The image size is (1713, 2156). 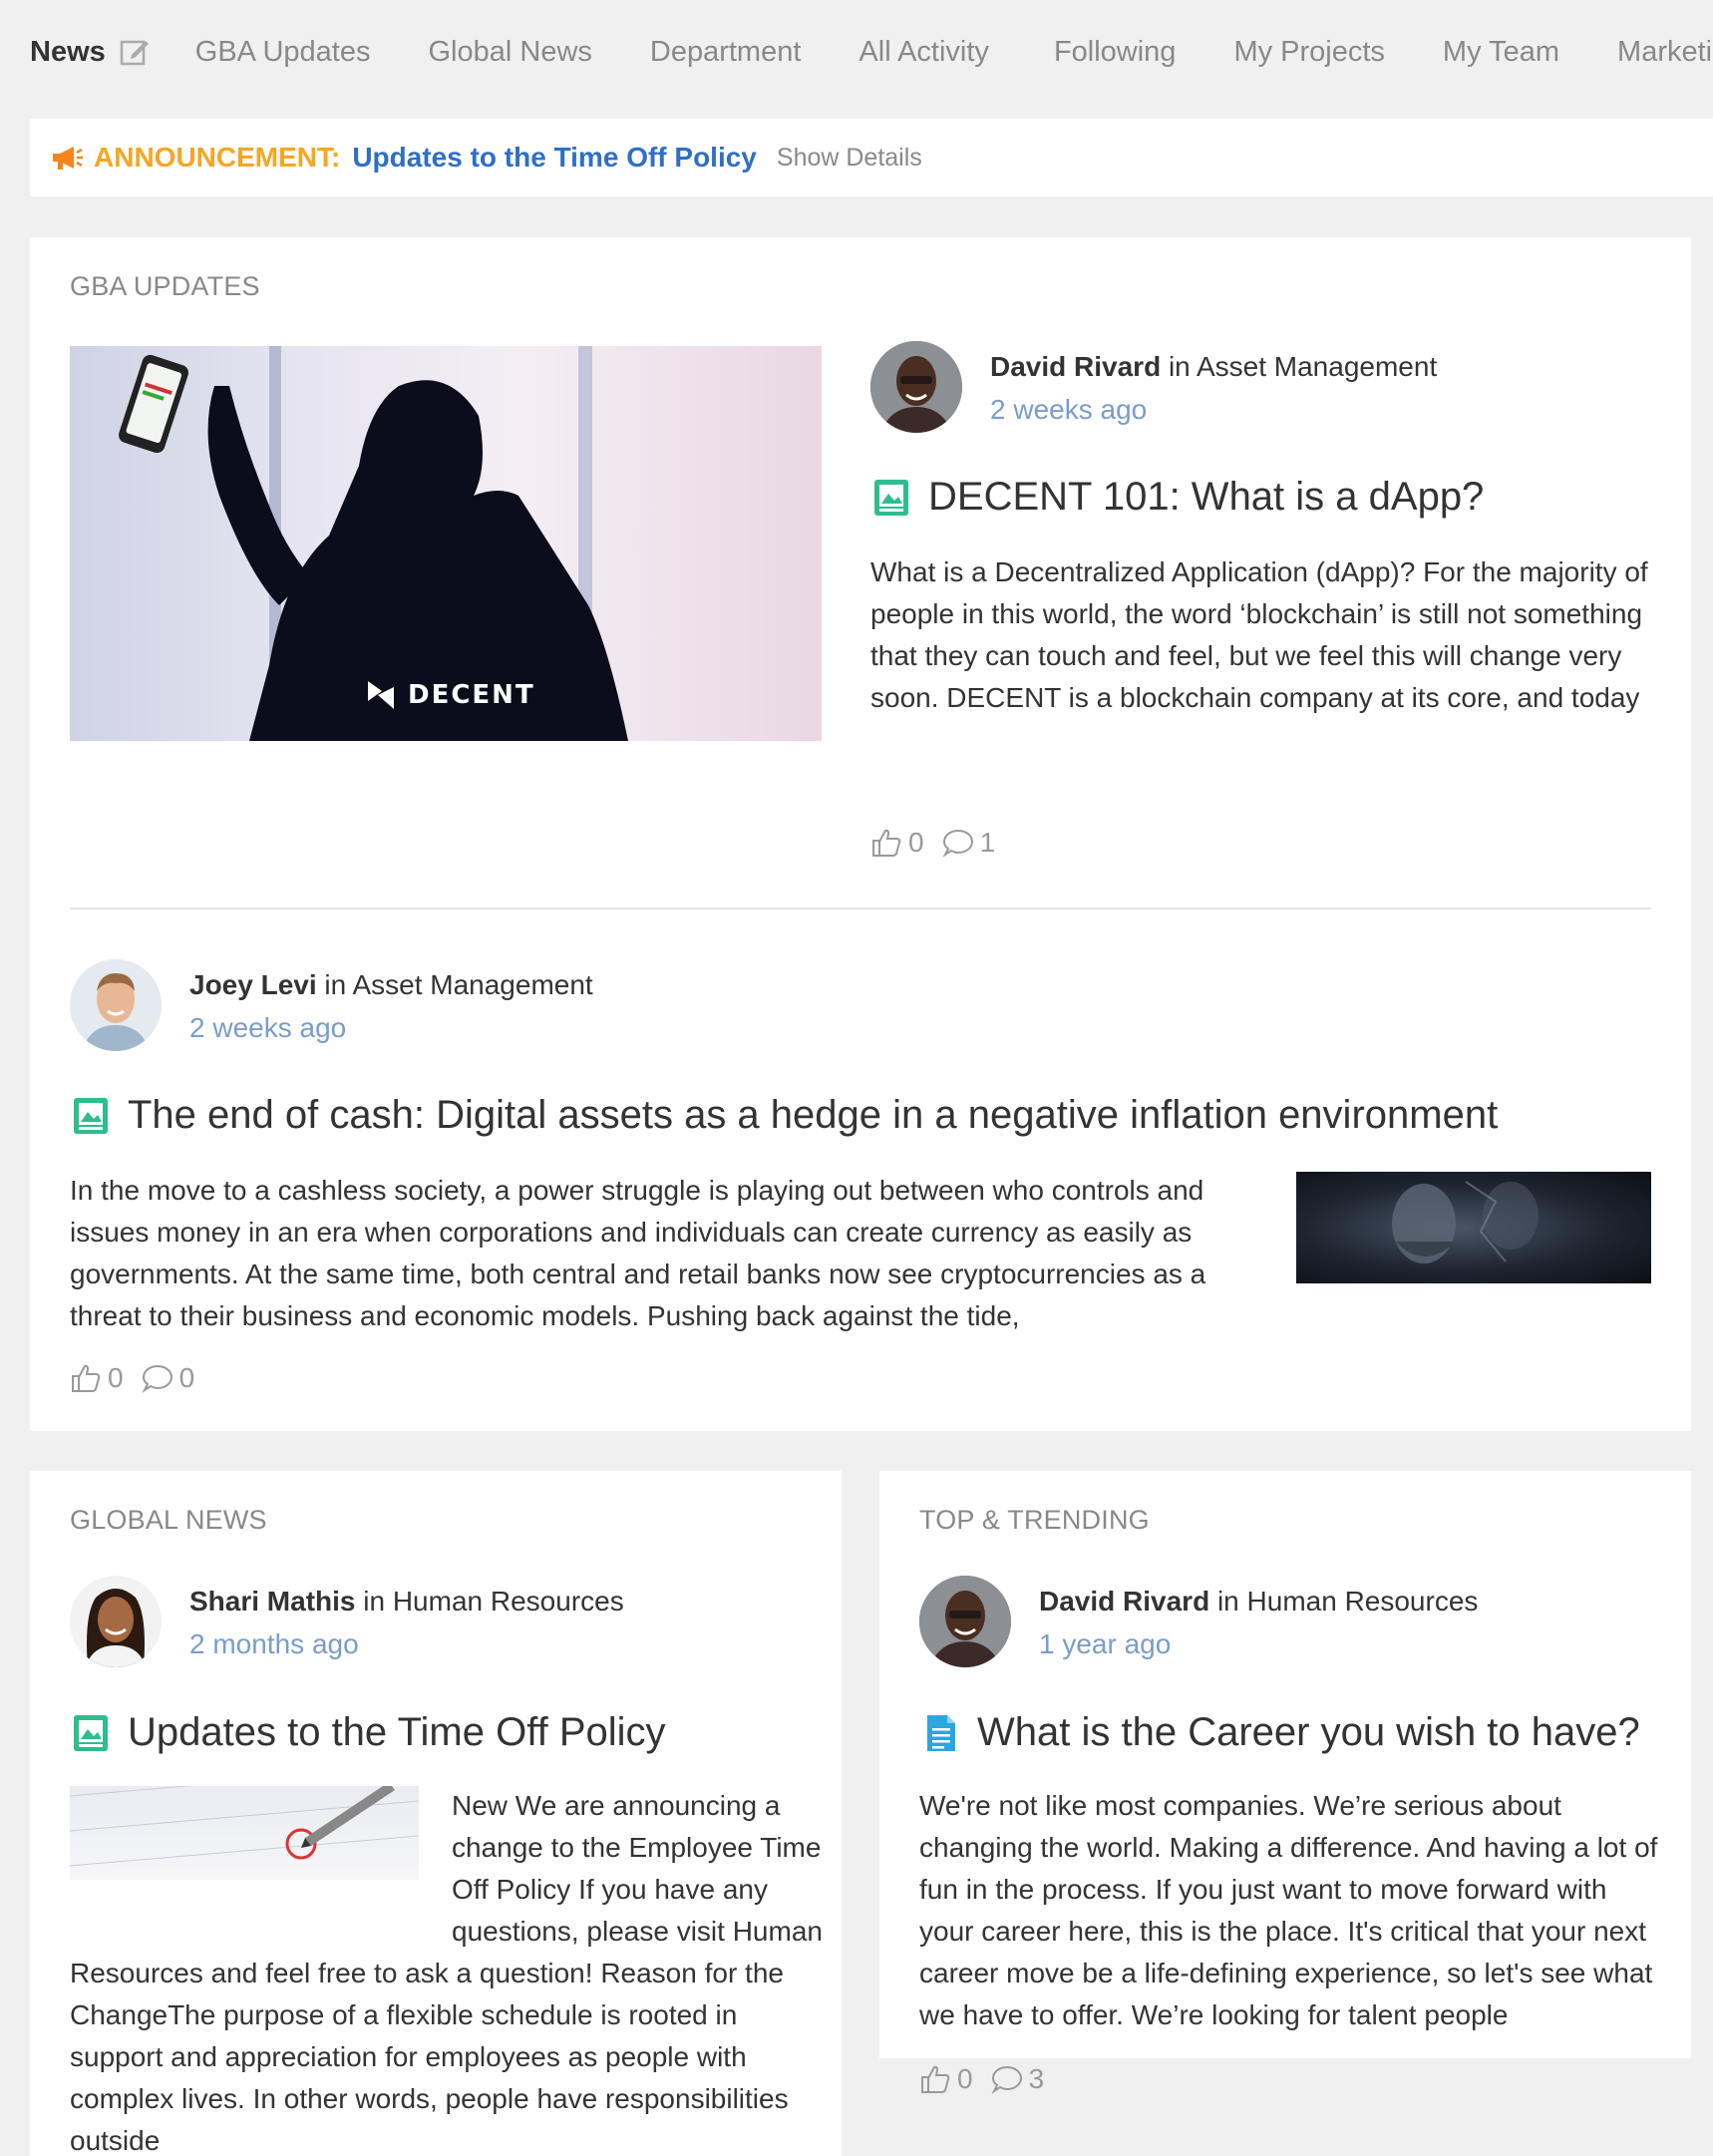 I want to click on author-name-link: Shari Mathis, so click(x=272, y=1601).